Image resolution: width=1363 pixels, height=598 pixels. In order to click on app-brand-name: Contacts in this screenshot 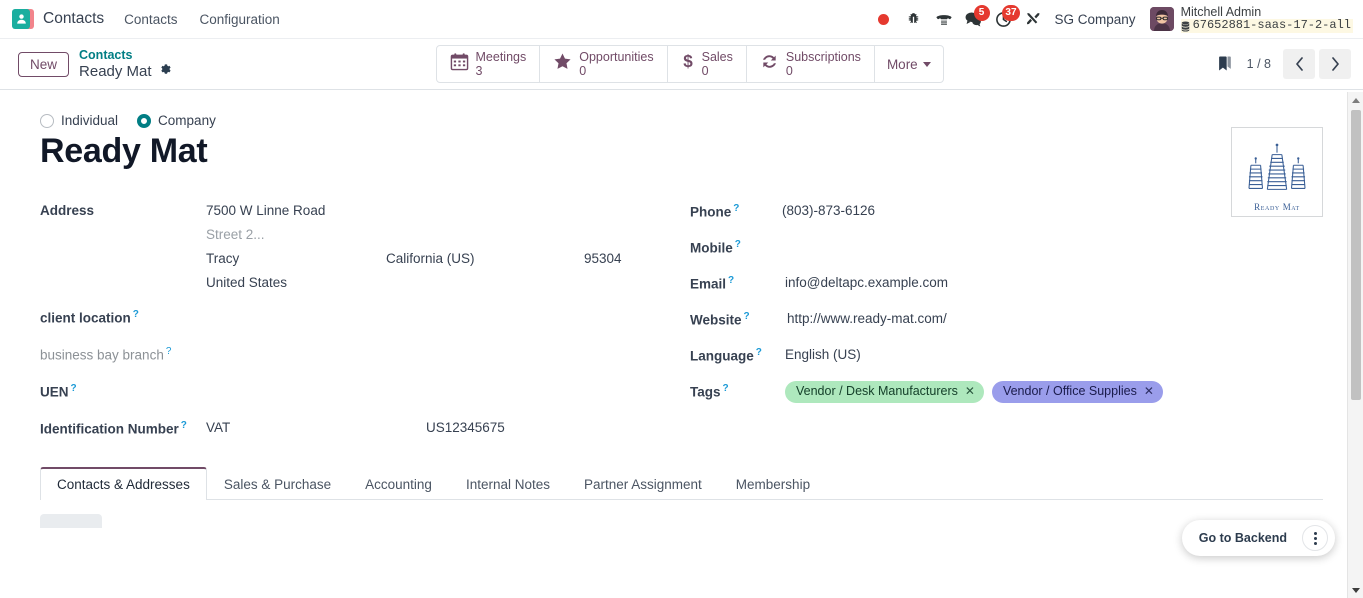, I will do `click(73, 19)`.